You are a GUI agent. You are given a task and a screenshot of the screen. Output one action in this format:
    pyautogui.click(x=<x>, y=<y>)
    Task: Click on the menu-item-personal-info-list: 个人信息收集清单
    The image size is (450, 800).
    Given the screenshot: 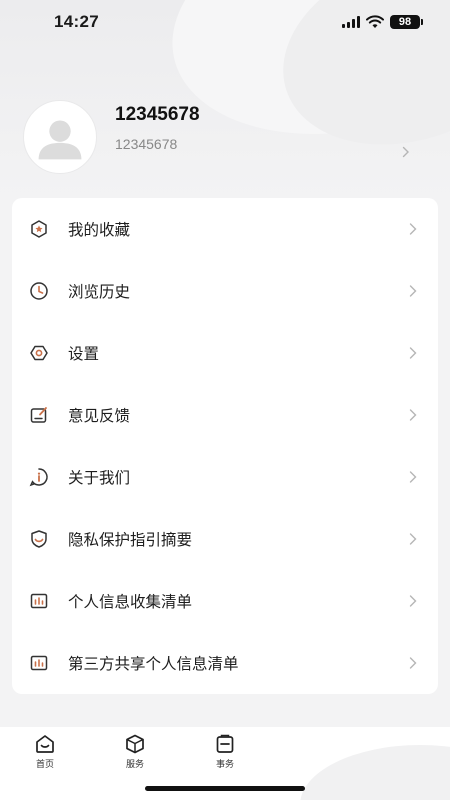 What is the action you would take?
    pyautogui.click(x=225, y=601)
    